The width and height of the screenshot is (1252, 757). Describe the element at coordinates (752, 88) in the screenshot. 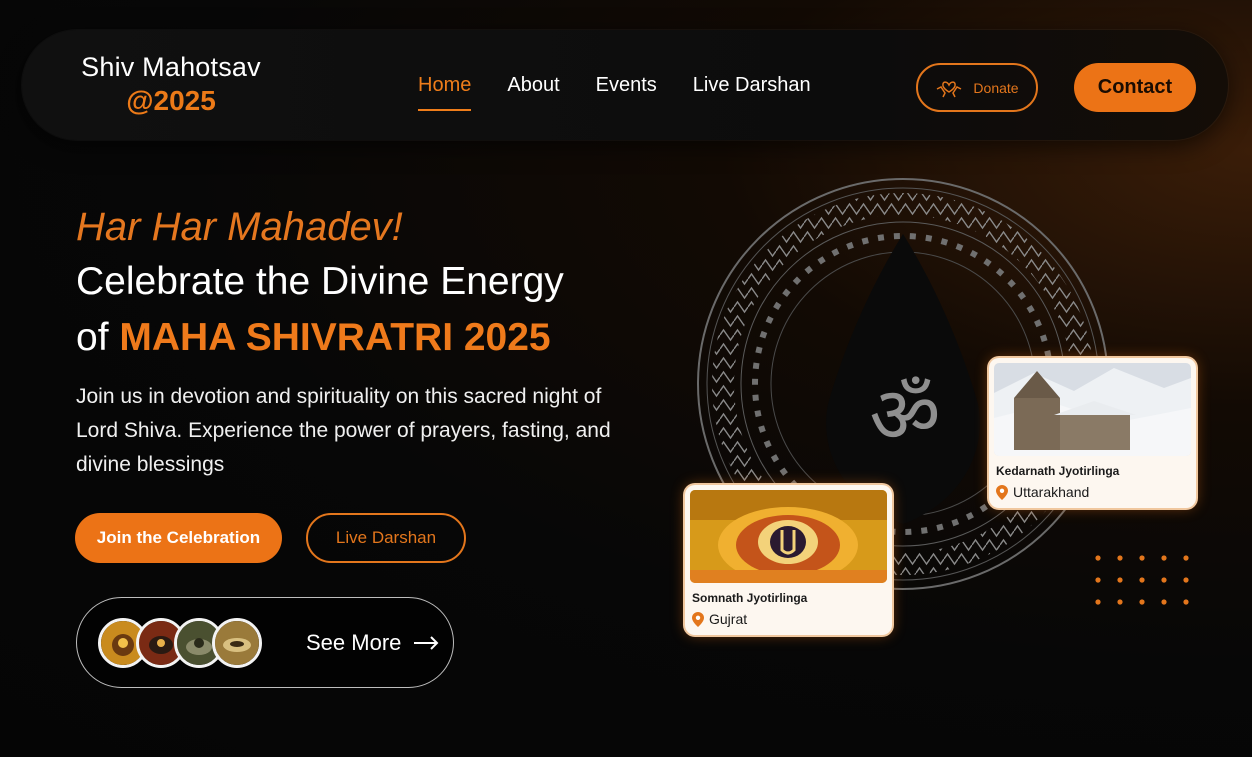

I see `nav-item-live-darshan: Live Darshan` at that location.